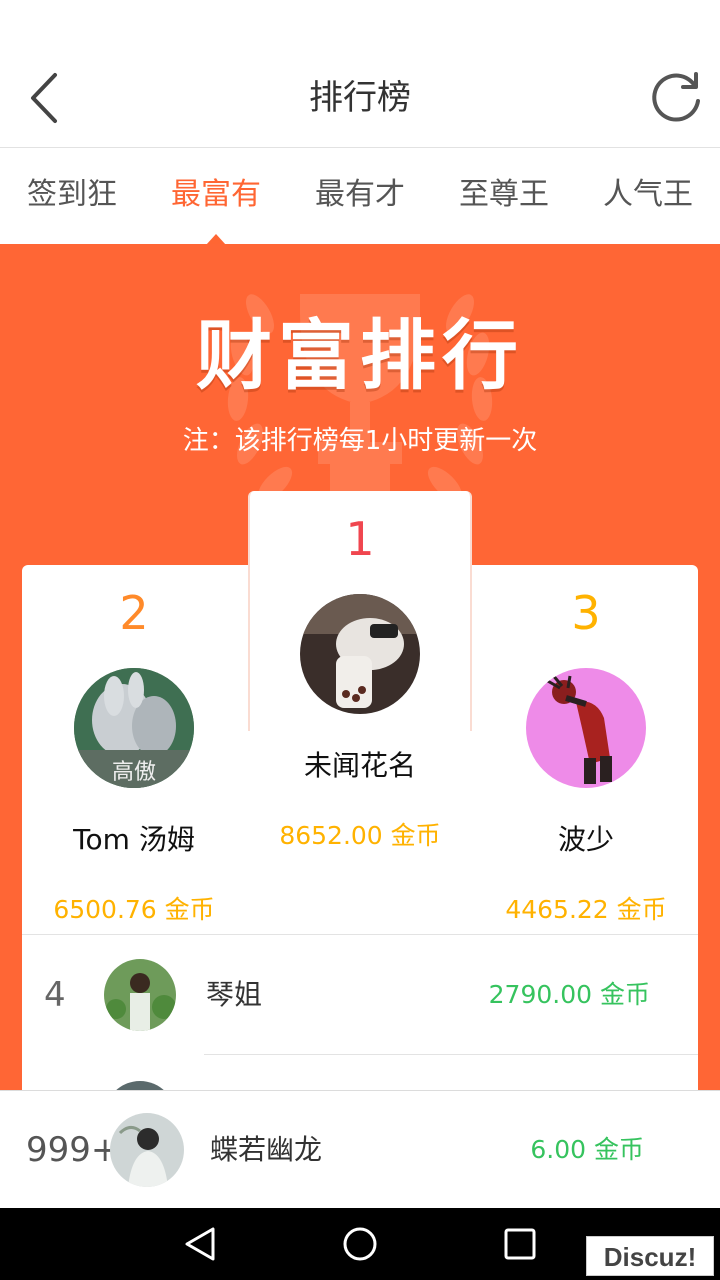  I want to click on system-nav-bar: Discuz!, so click(360, 1244).